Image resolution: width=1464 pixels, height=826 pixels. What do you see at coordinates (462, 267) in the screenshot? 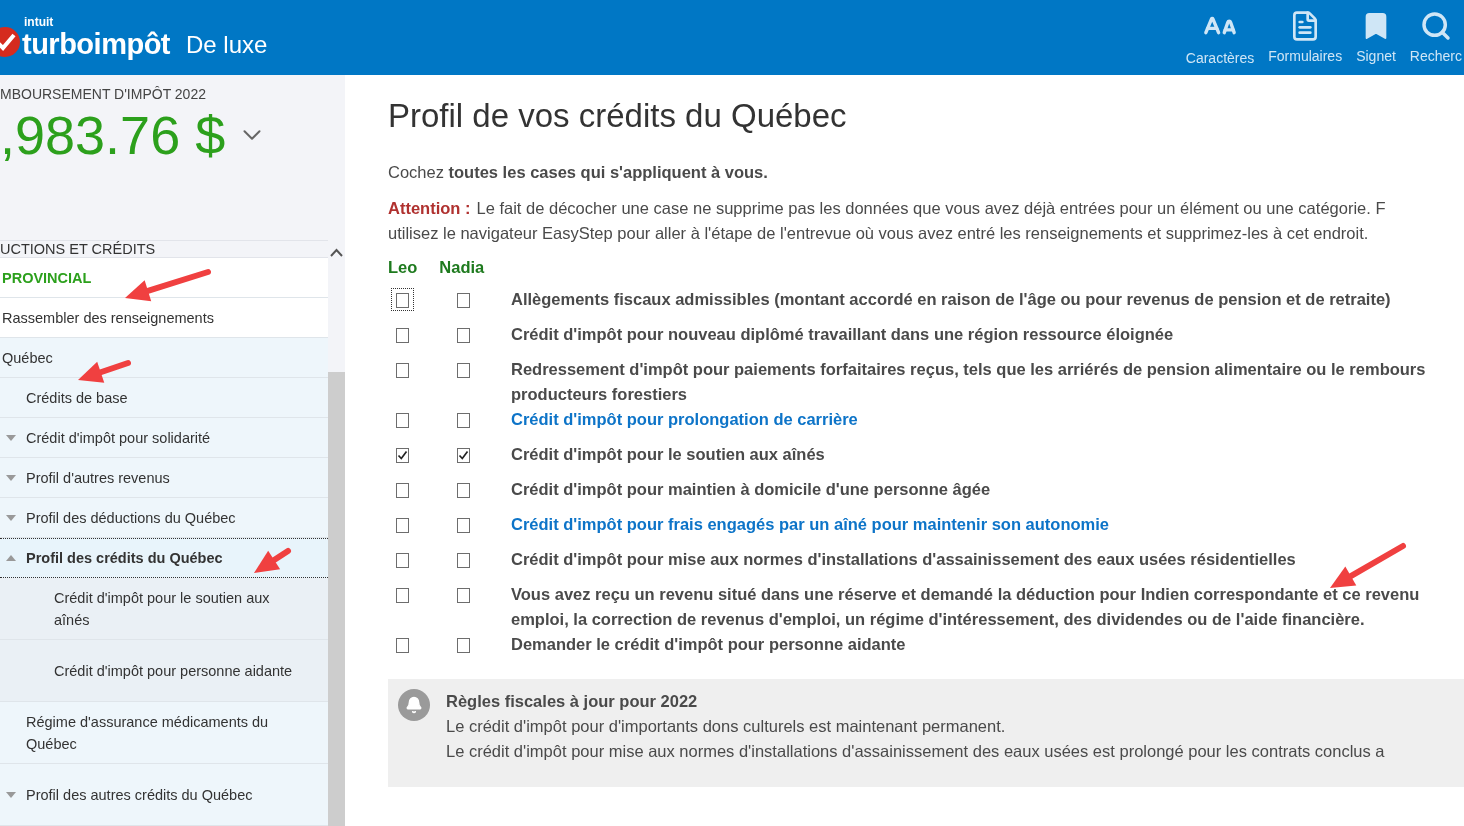
I see `person-column-heading: Nadia` at bounding box center [462, 267].